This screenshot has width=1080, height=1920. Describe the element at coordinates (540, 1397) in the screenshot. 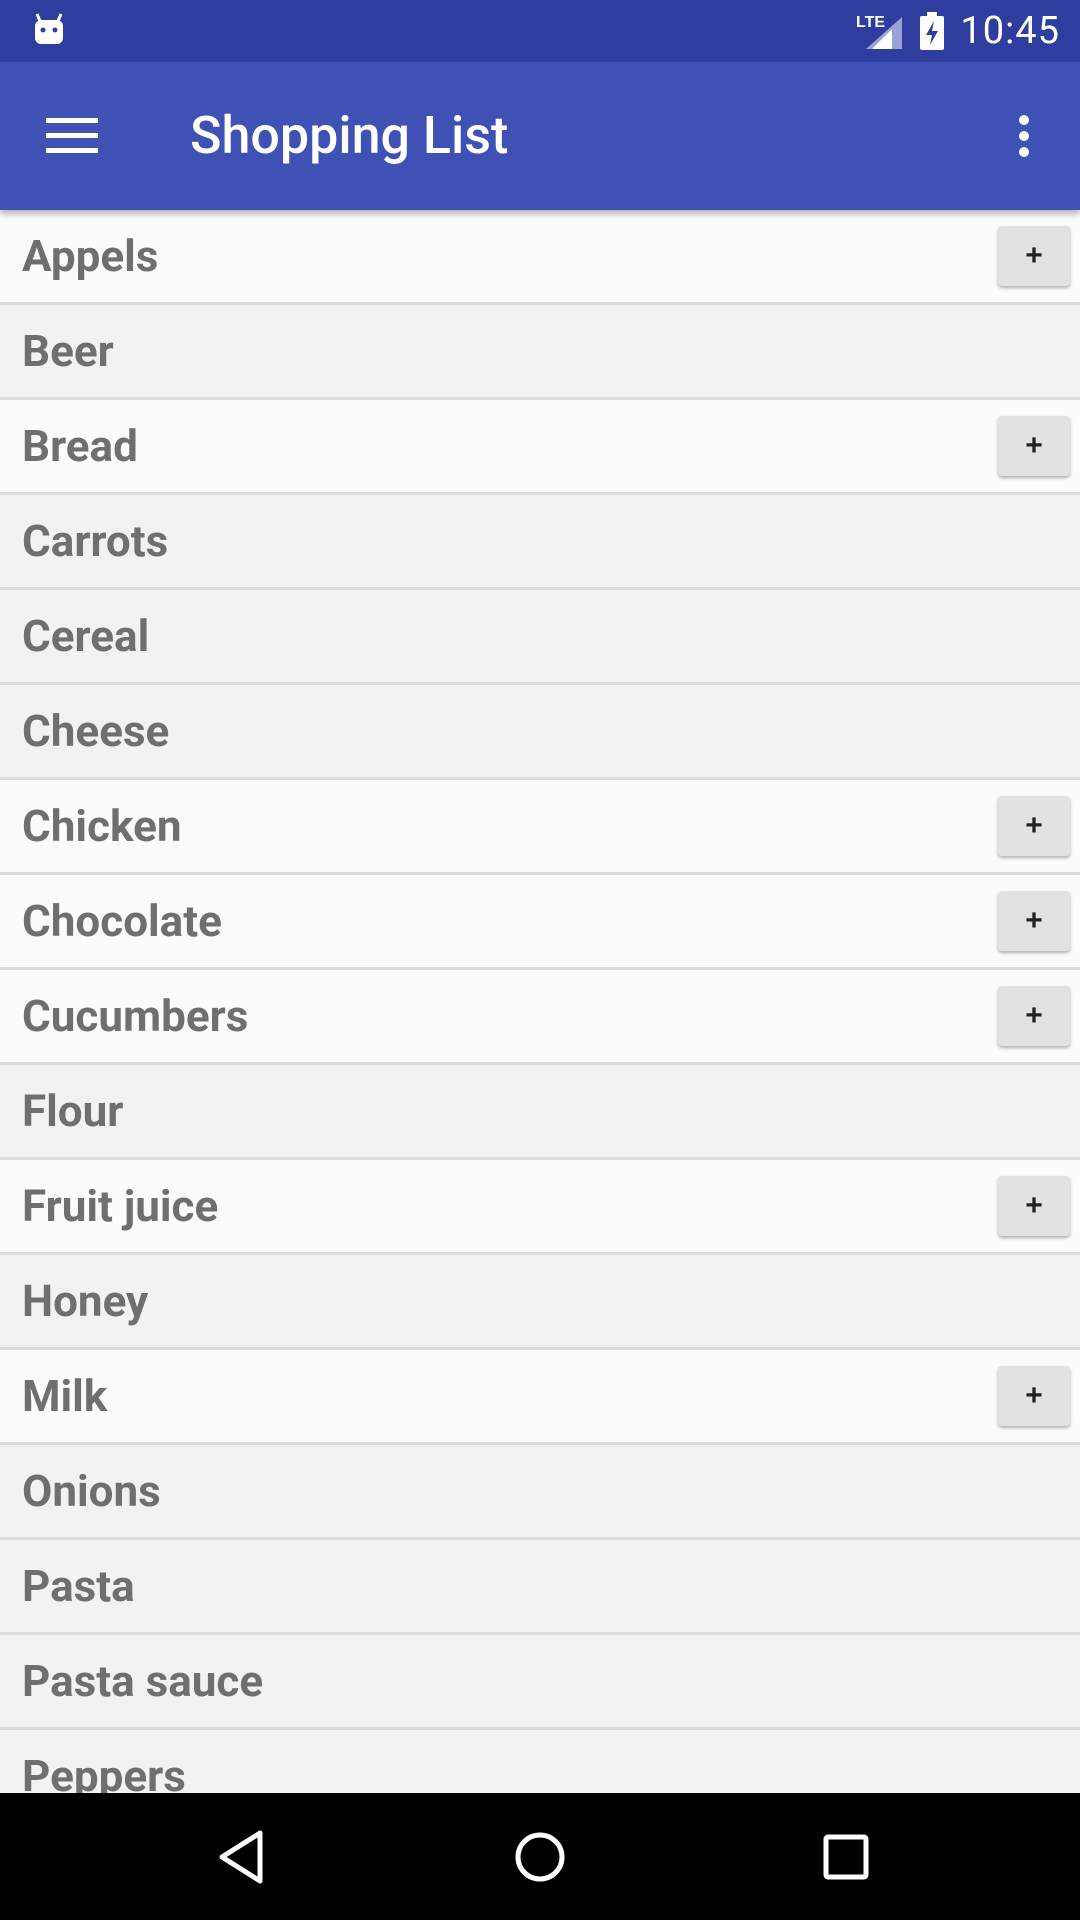

I see `list-item: Milk +` at that location.